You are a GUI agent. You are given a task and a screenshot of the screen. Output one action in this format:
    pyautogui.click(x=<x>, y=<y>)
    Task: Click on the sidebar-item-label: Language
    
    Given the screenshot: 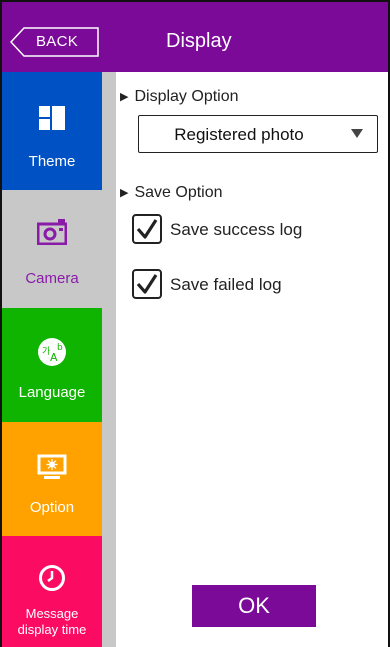 What is the action you would take?
    pyautogui.click(x=52, y=392)
    